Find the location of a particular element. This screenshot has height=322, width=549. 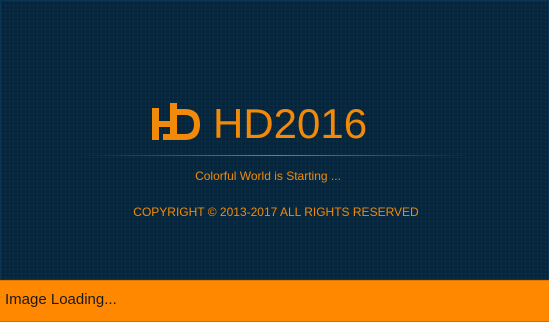

brand-name: HD2016 is located at coordinates (290, 123).